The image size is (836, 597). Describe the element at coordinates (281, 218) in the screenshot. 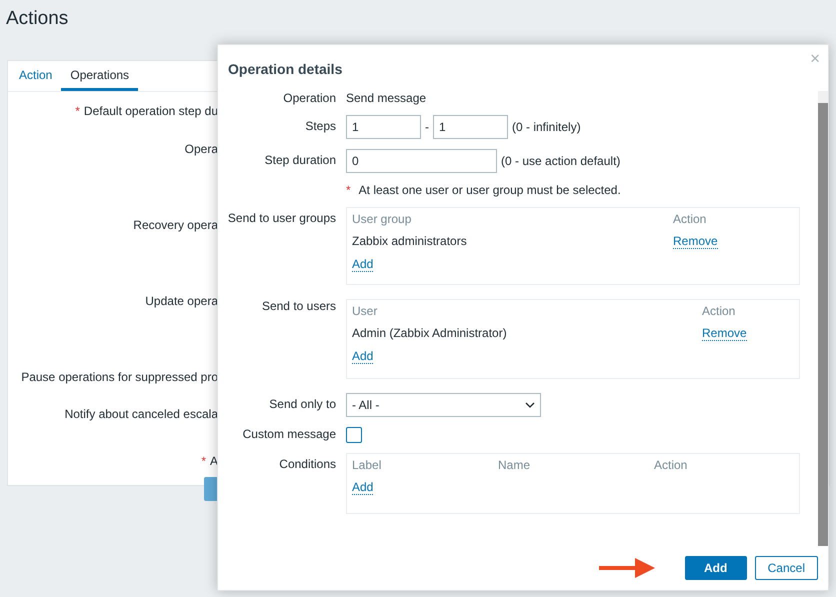

I see `field-label: Send to user groups` at that location.